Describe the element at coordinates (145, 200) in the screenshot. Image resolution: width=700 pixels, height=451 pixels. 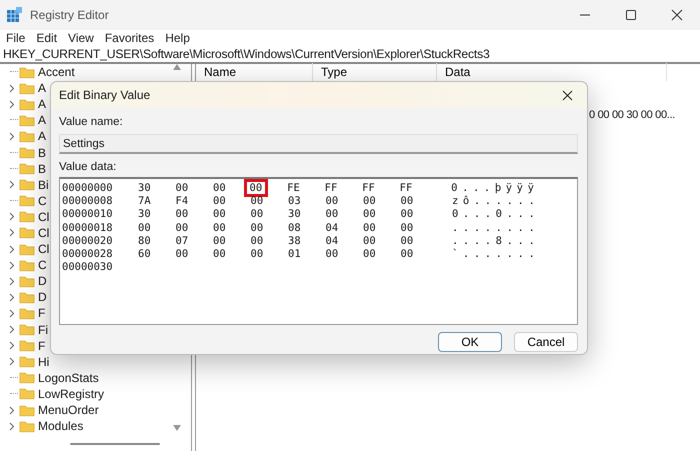
I see `hex-byte: 7A` at that location.